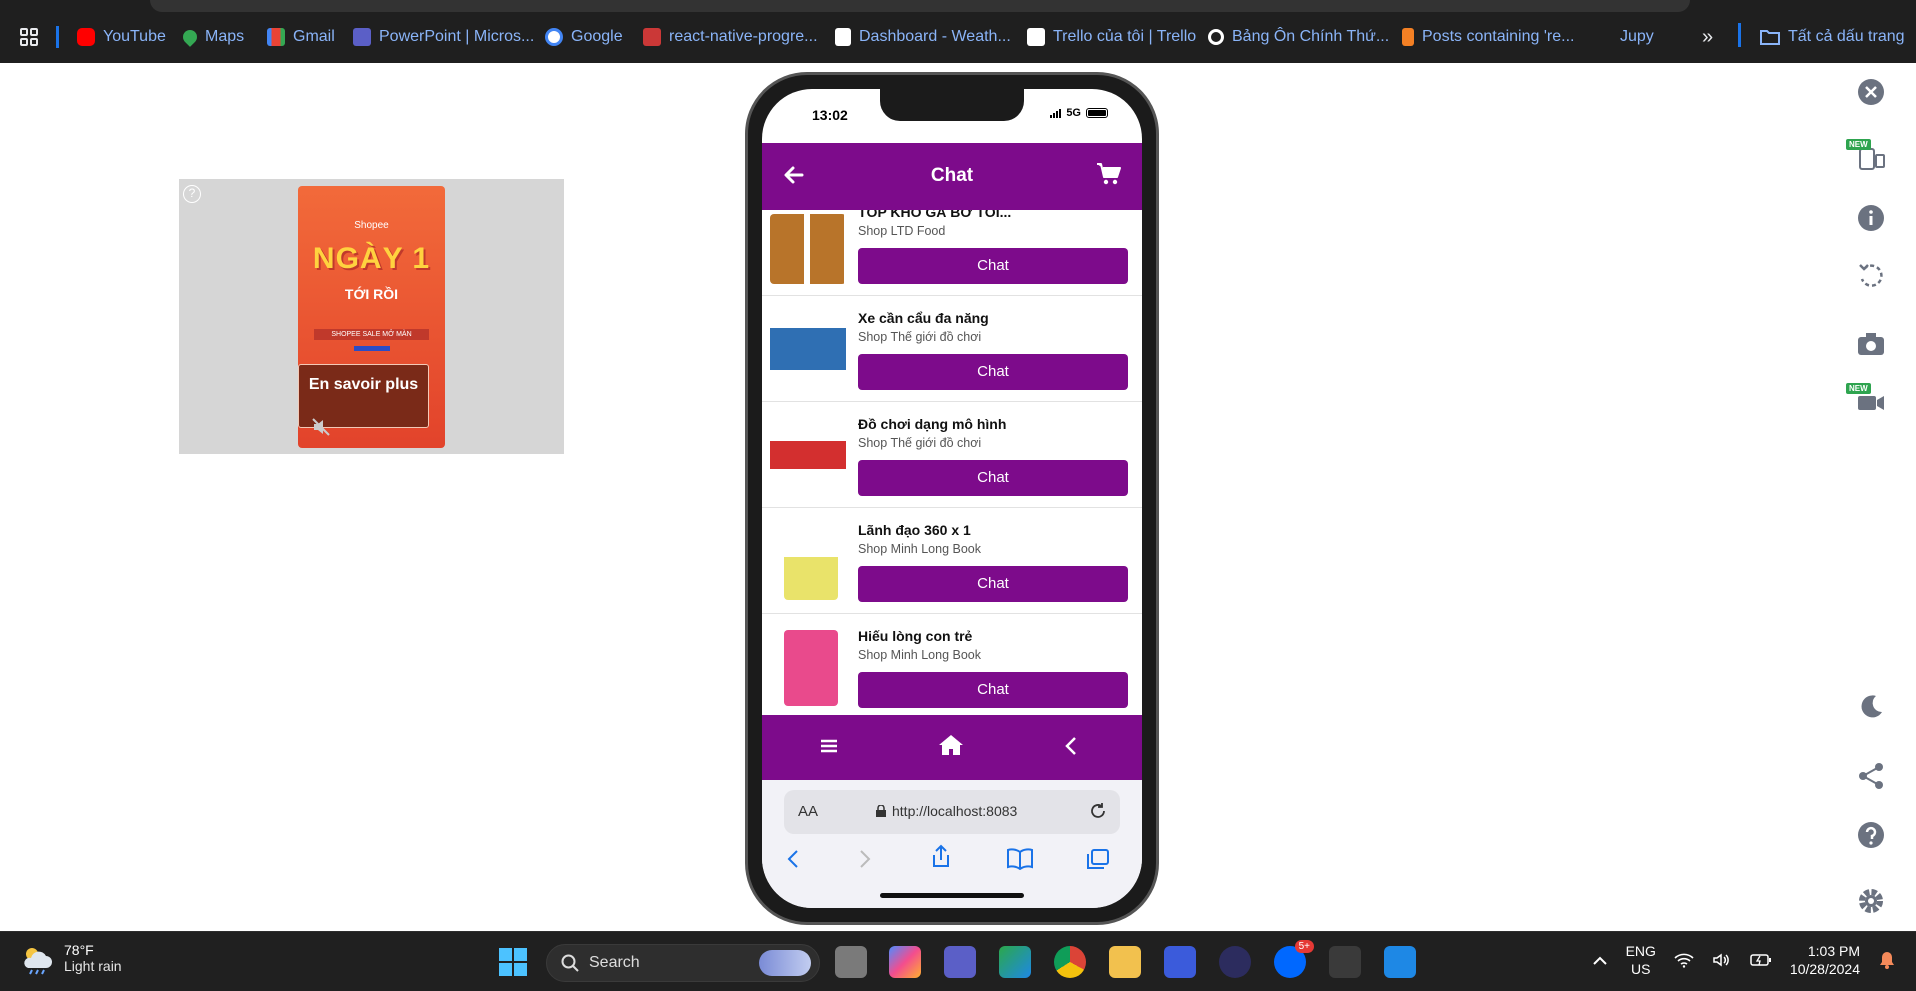 This screenshot has height=991, width=1916. I want to click on task-view-icon, so click(851, 962).